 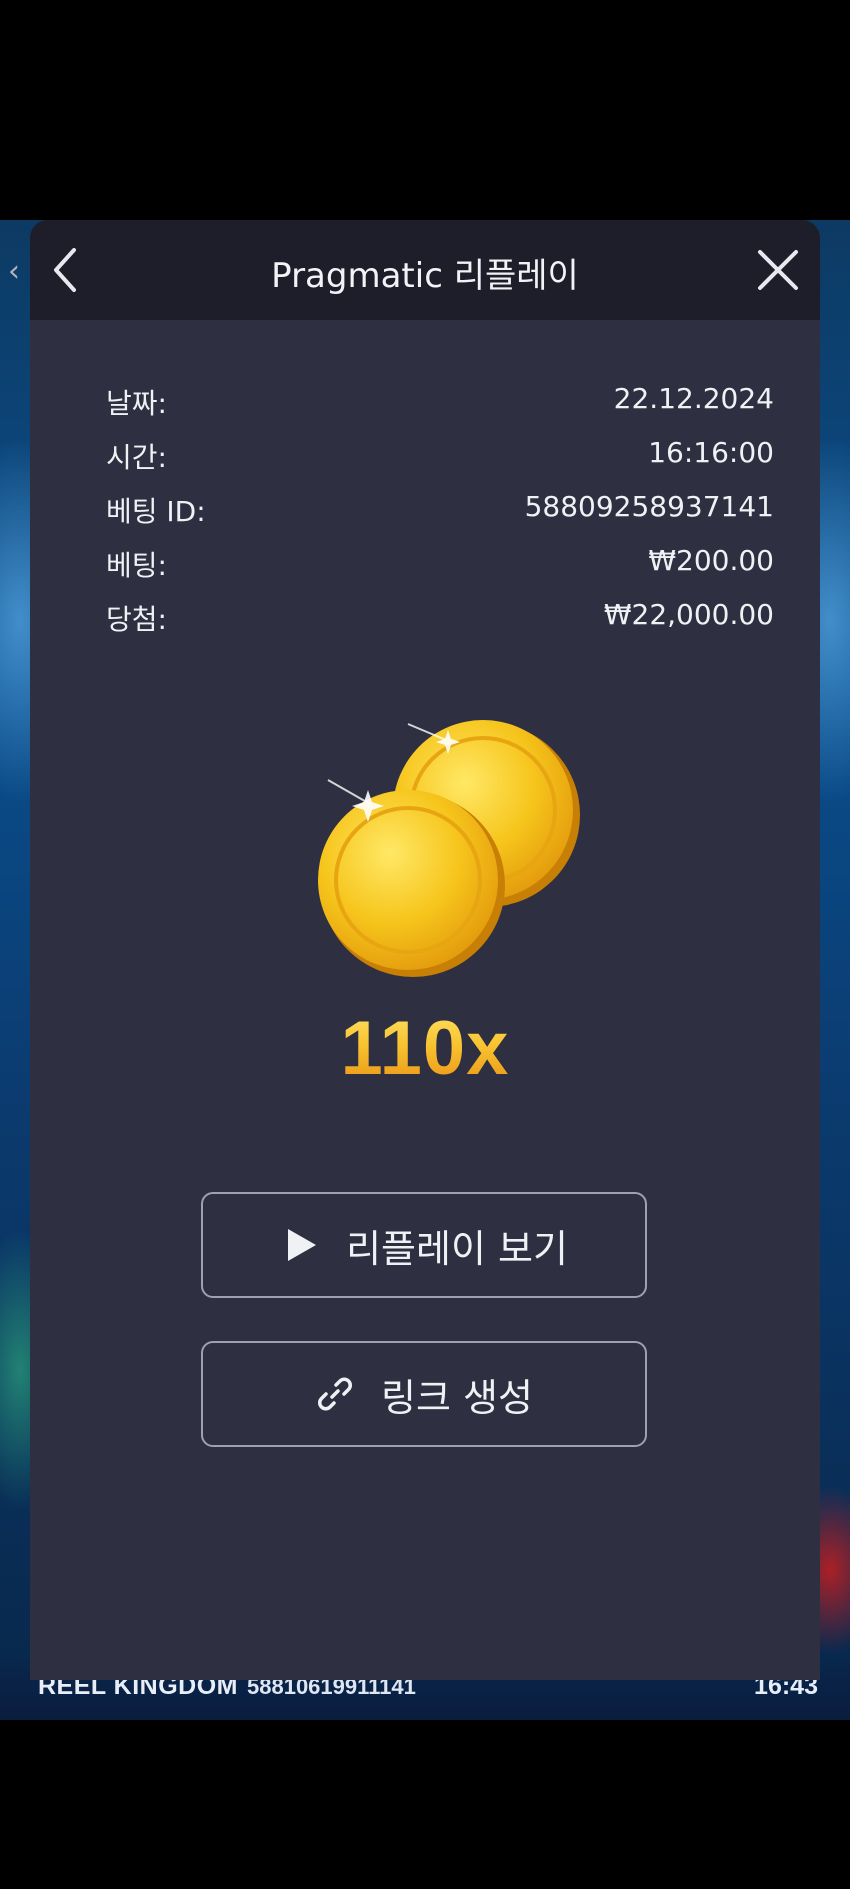 I want to click on time-value: 16:16:00, so click(x=711, y=452).